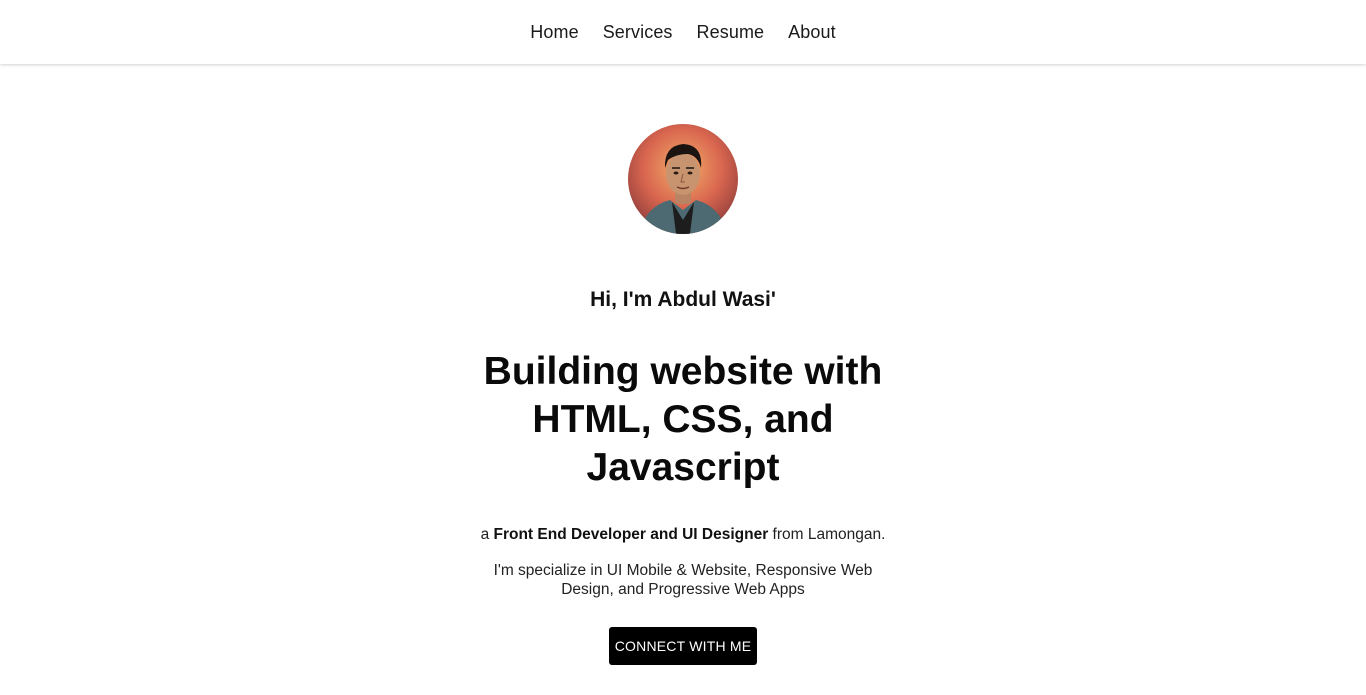 The height and width of the screenshot is (695, 1366). I want to click on connect-button: CONNECT WITH ME, so click(683, 646).